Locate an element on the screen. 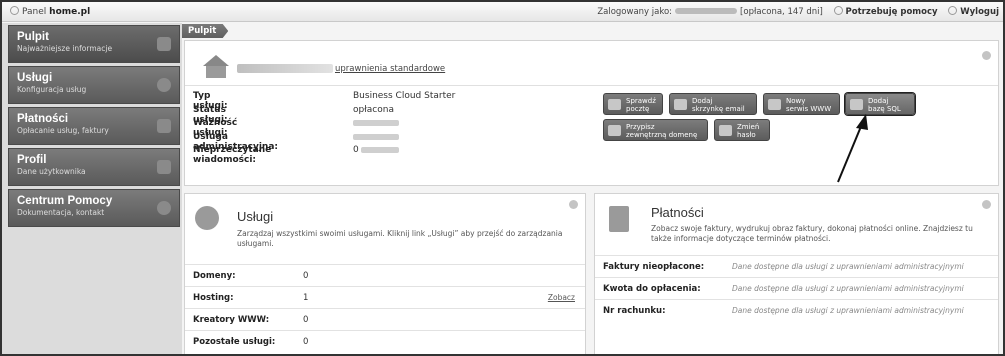  sidebar-item-title: Usługi is located at coordinates (35, 78).